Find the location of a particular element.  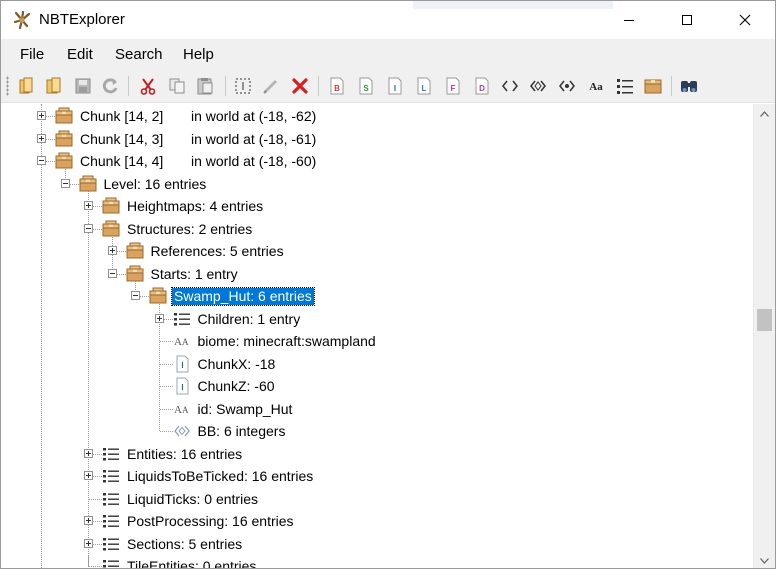

menu-edit: Edit is located at coordinates (80, 54).